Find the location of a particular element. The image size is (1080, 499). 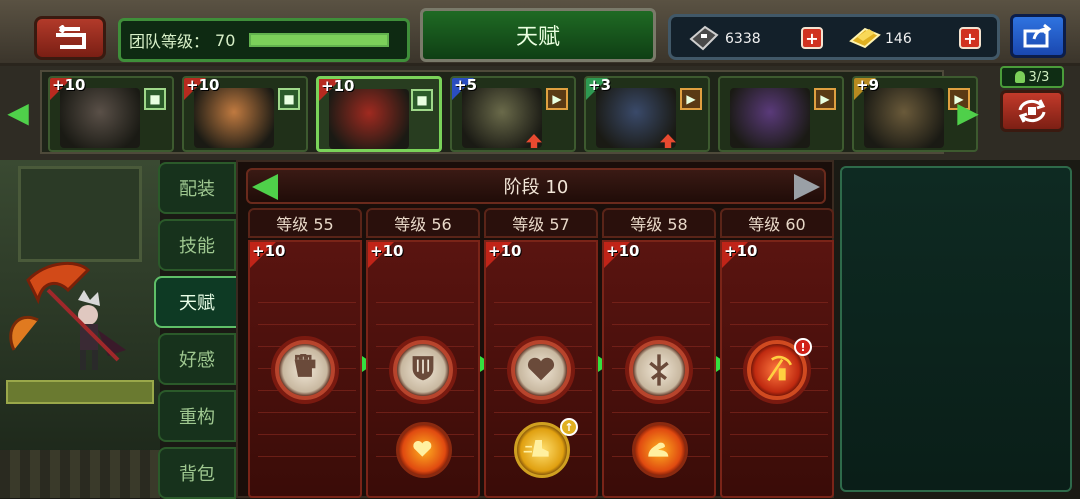

swap-squad-button is located at coordinates (1032, 111).